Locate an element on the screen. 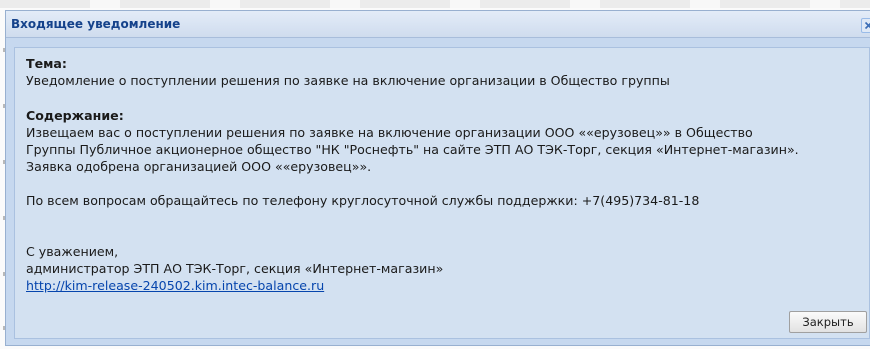 The width and height of the screenshot is (870, 349). close-button: Закрыть is located at coordinates (828, 322).